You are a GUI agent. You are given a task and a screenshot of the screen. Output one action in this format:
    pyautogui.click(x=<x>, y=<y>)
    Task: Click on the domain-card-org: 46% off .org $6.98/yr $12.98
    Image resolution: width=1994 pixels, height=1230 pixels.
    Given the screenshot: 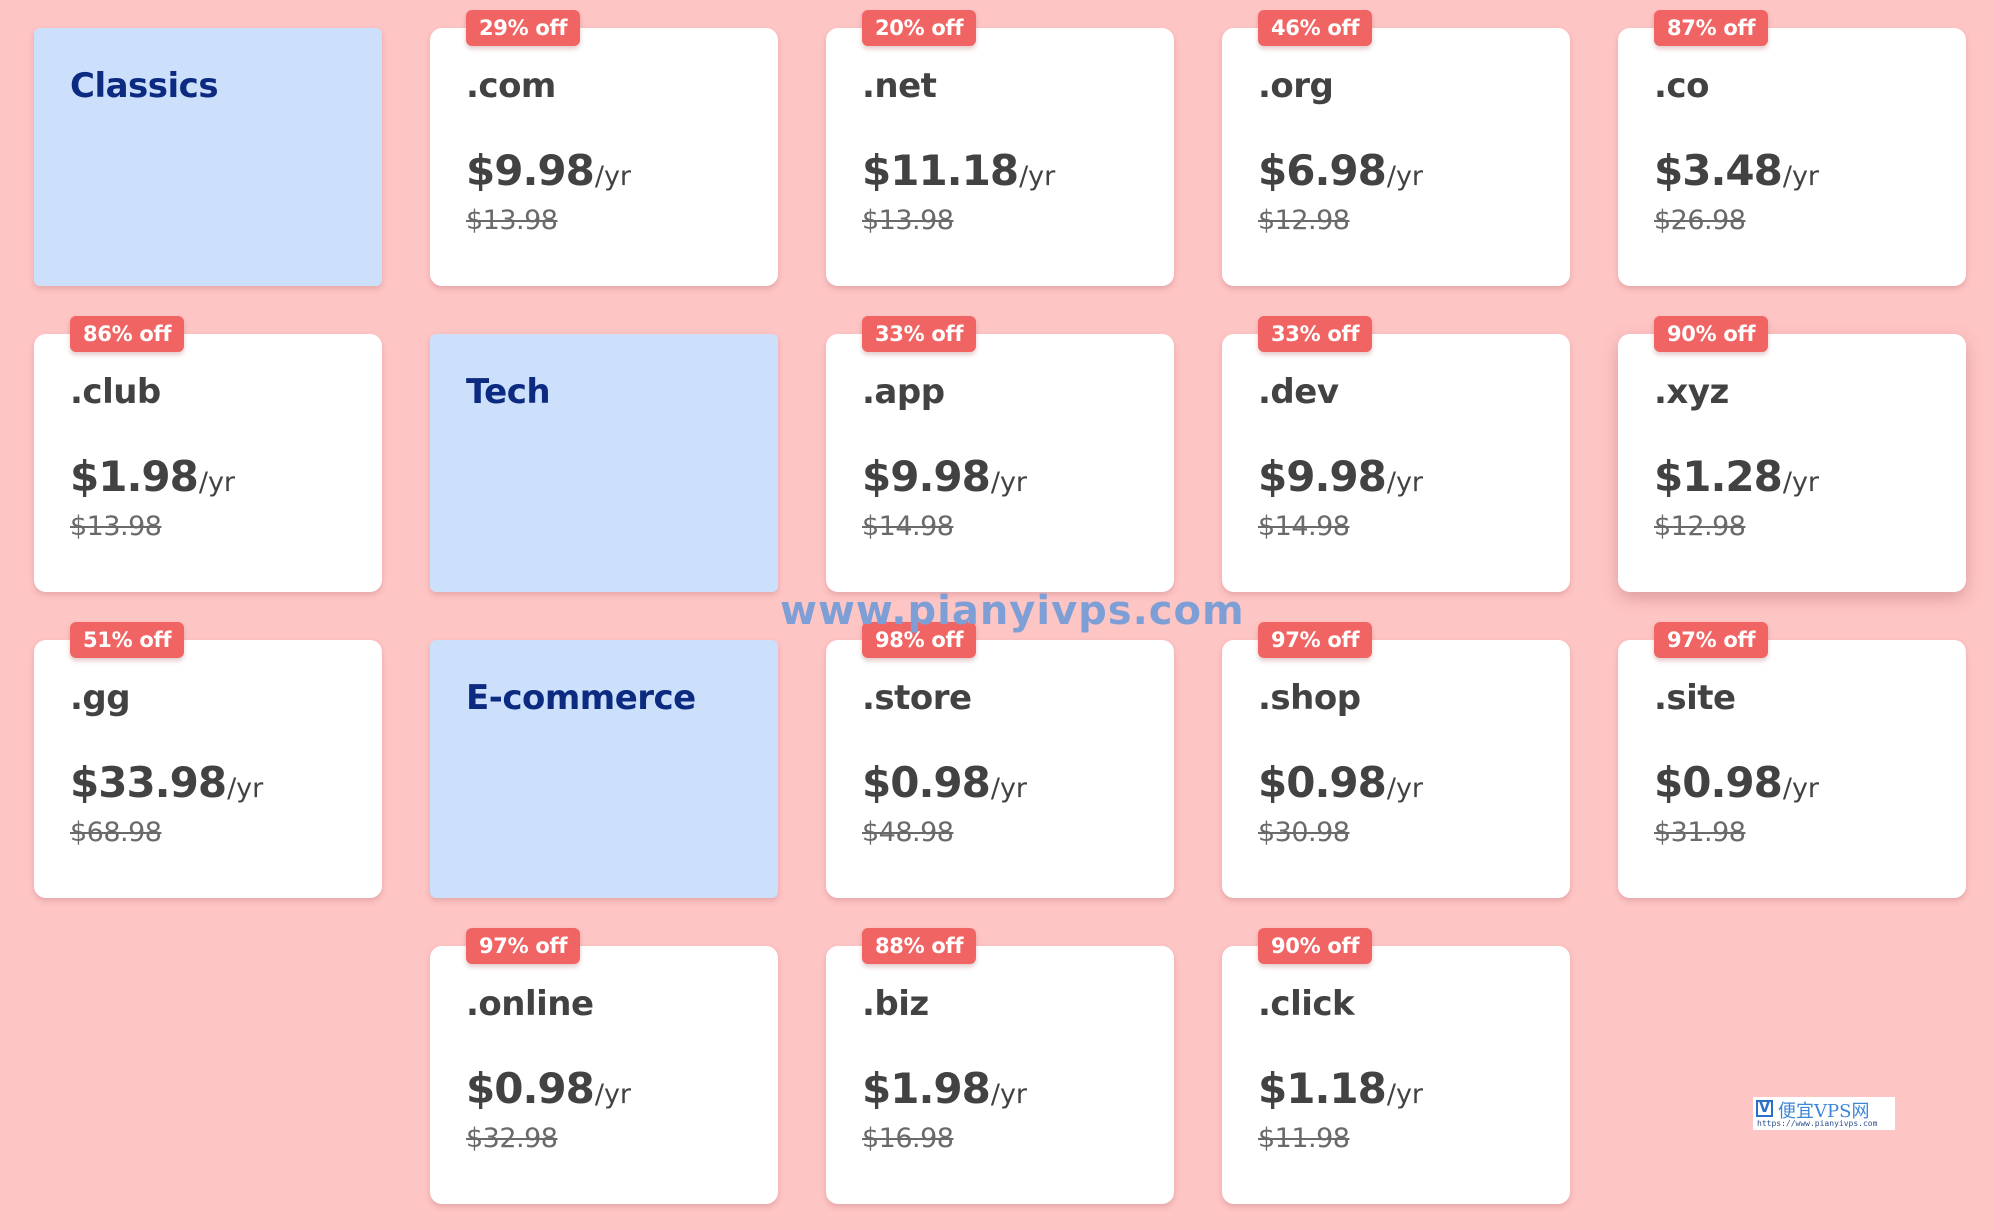 What is the action you would take?
    pyautogui.click(x=1396, y=148)
    